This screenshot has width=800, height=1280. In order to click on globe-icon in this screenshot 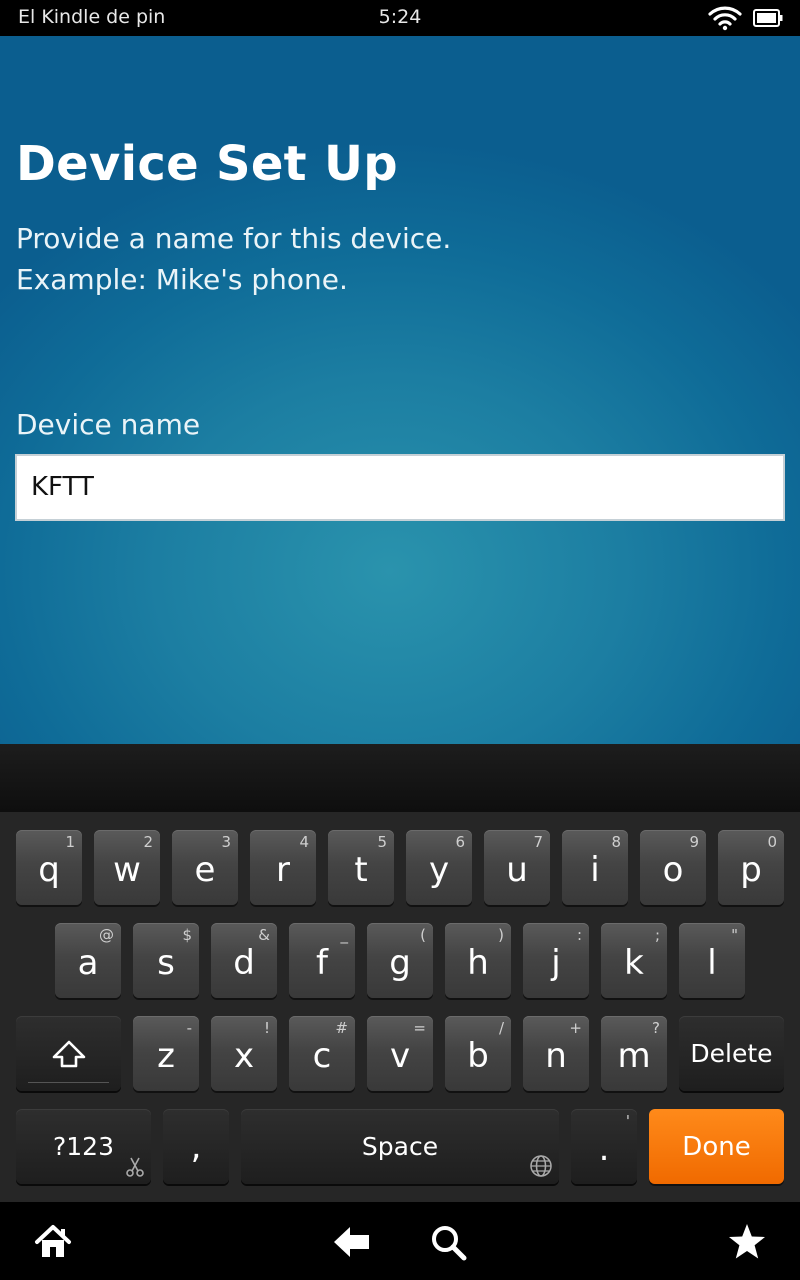, I will do `click(541, 1166)`.